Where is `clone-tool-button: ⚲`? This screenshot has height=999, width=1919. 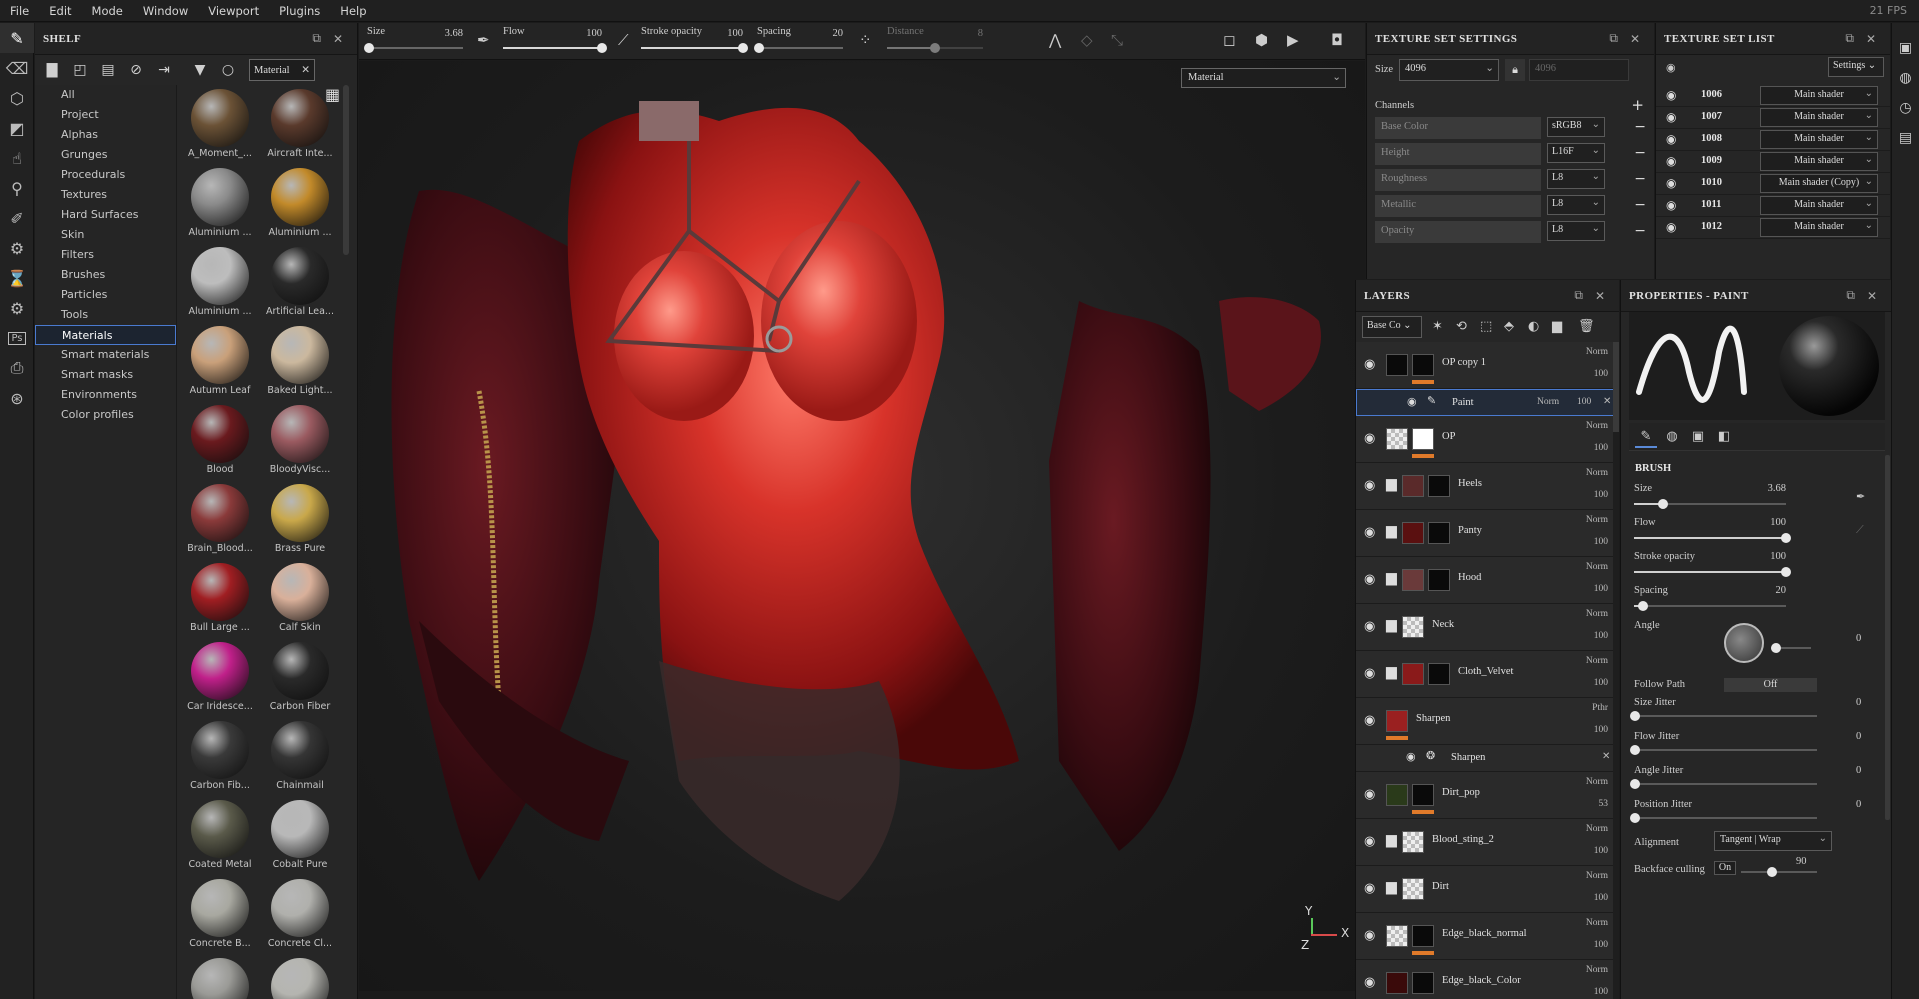 clone-tool-button: ⚲ is located at coordinates (17, 188).